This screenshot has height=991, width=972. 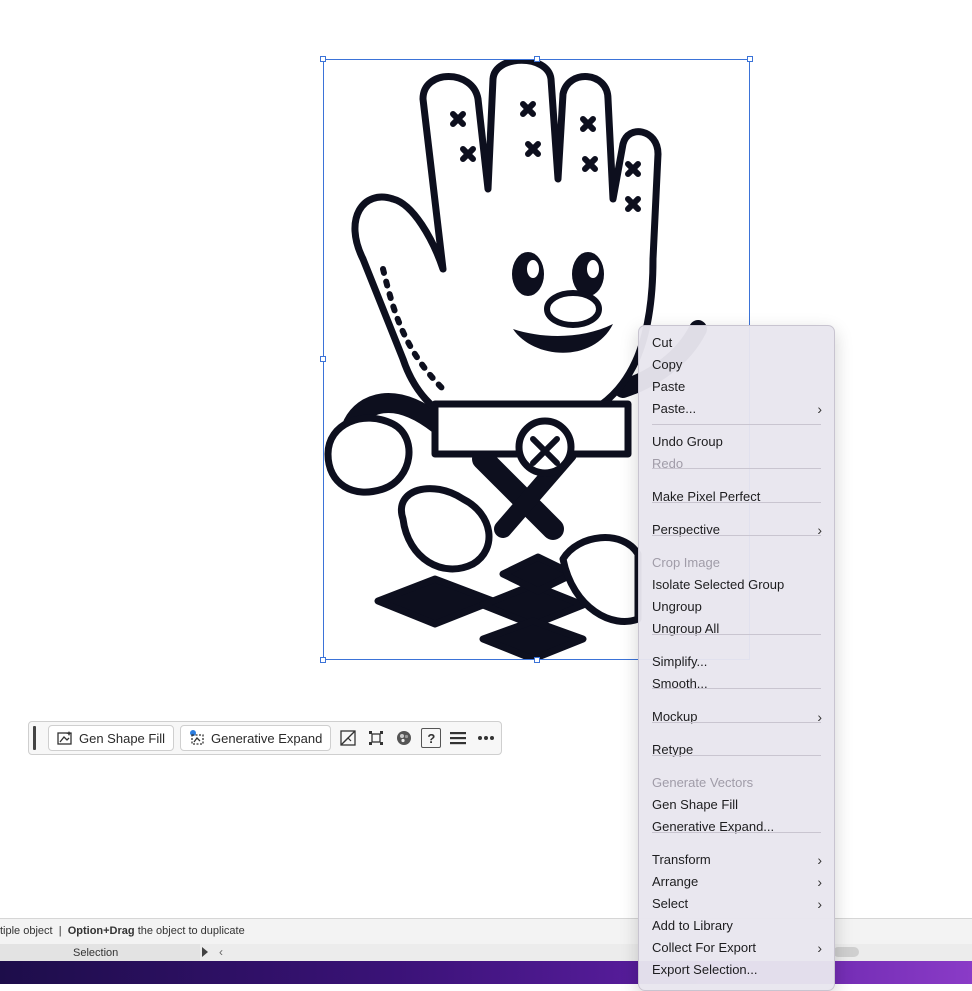 What do you see at coordinates (737, 343) in the screenshot?
I see `menu-item-cut: Cut` at bounding box center [737, 343].